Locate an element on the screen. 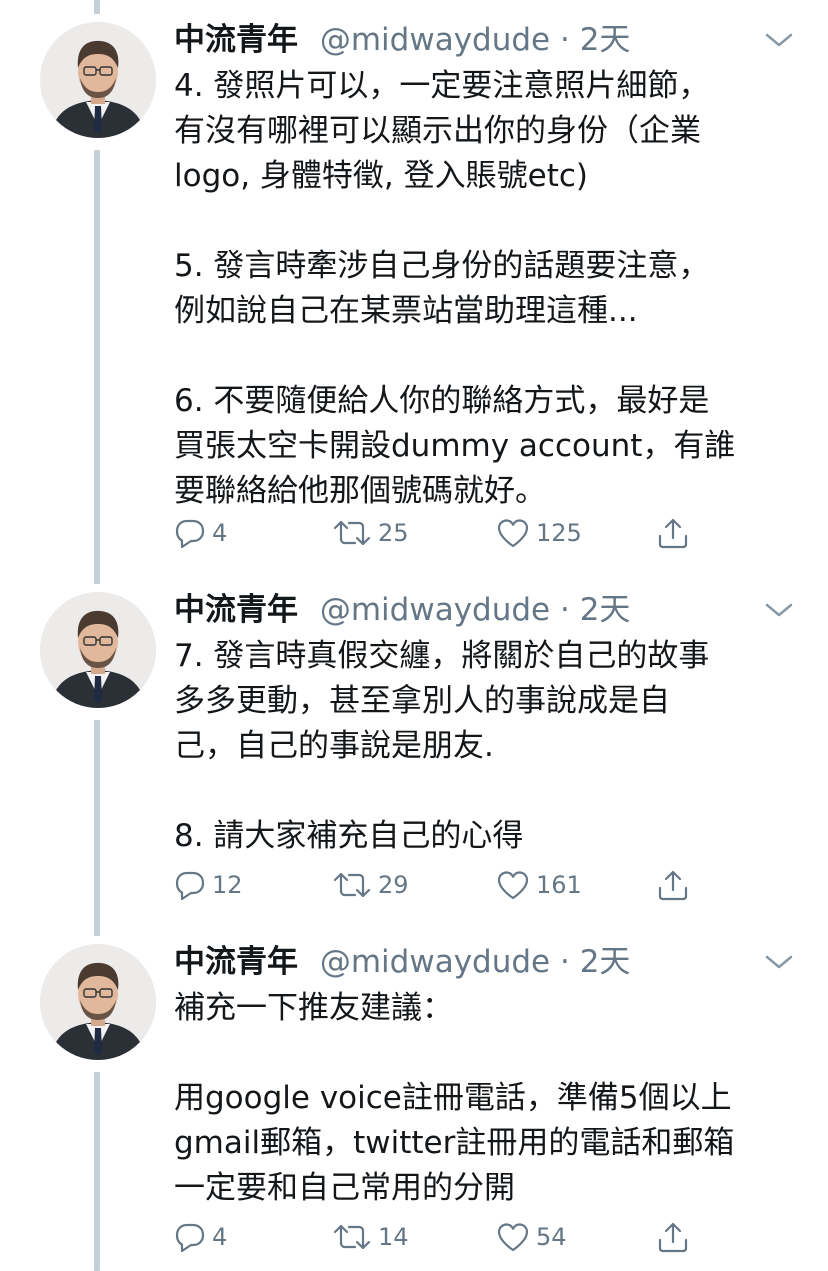  retweet-count: 14 is located at coordinates (393, 1237).